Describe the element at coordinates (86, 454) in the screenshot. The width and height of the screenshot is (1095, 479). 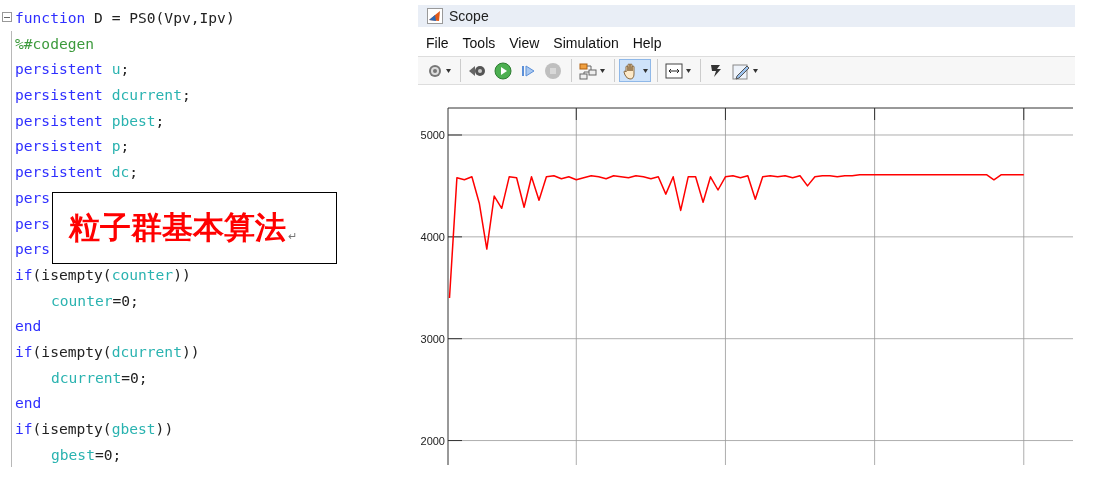
I see `code-line: gbest=0;` at that location.